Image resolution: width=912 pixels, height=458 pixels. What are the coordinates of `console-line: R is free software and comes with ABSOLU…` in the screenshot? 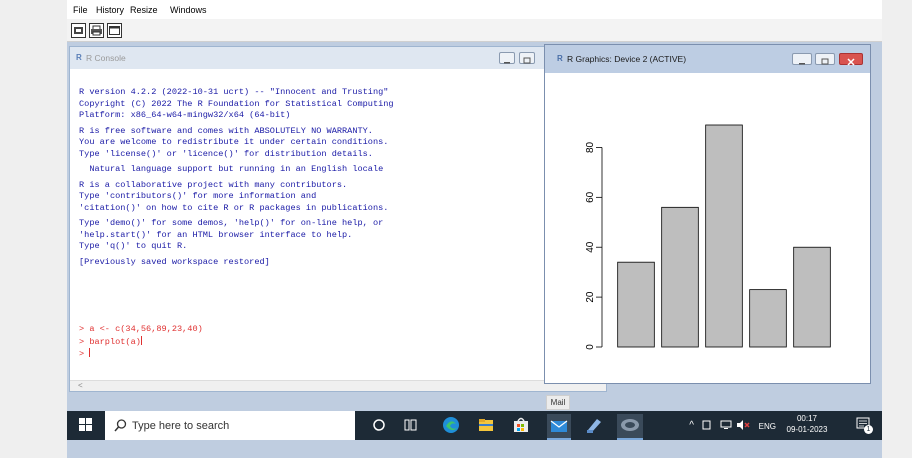 It's located at (226, 130).